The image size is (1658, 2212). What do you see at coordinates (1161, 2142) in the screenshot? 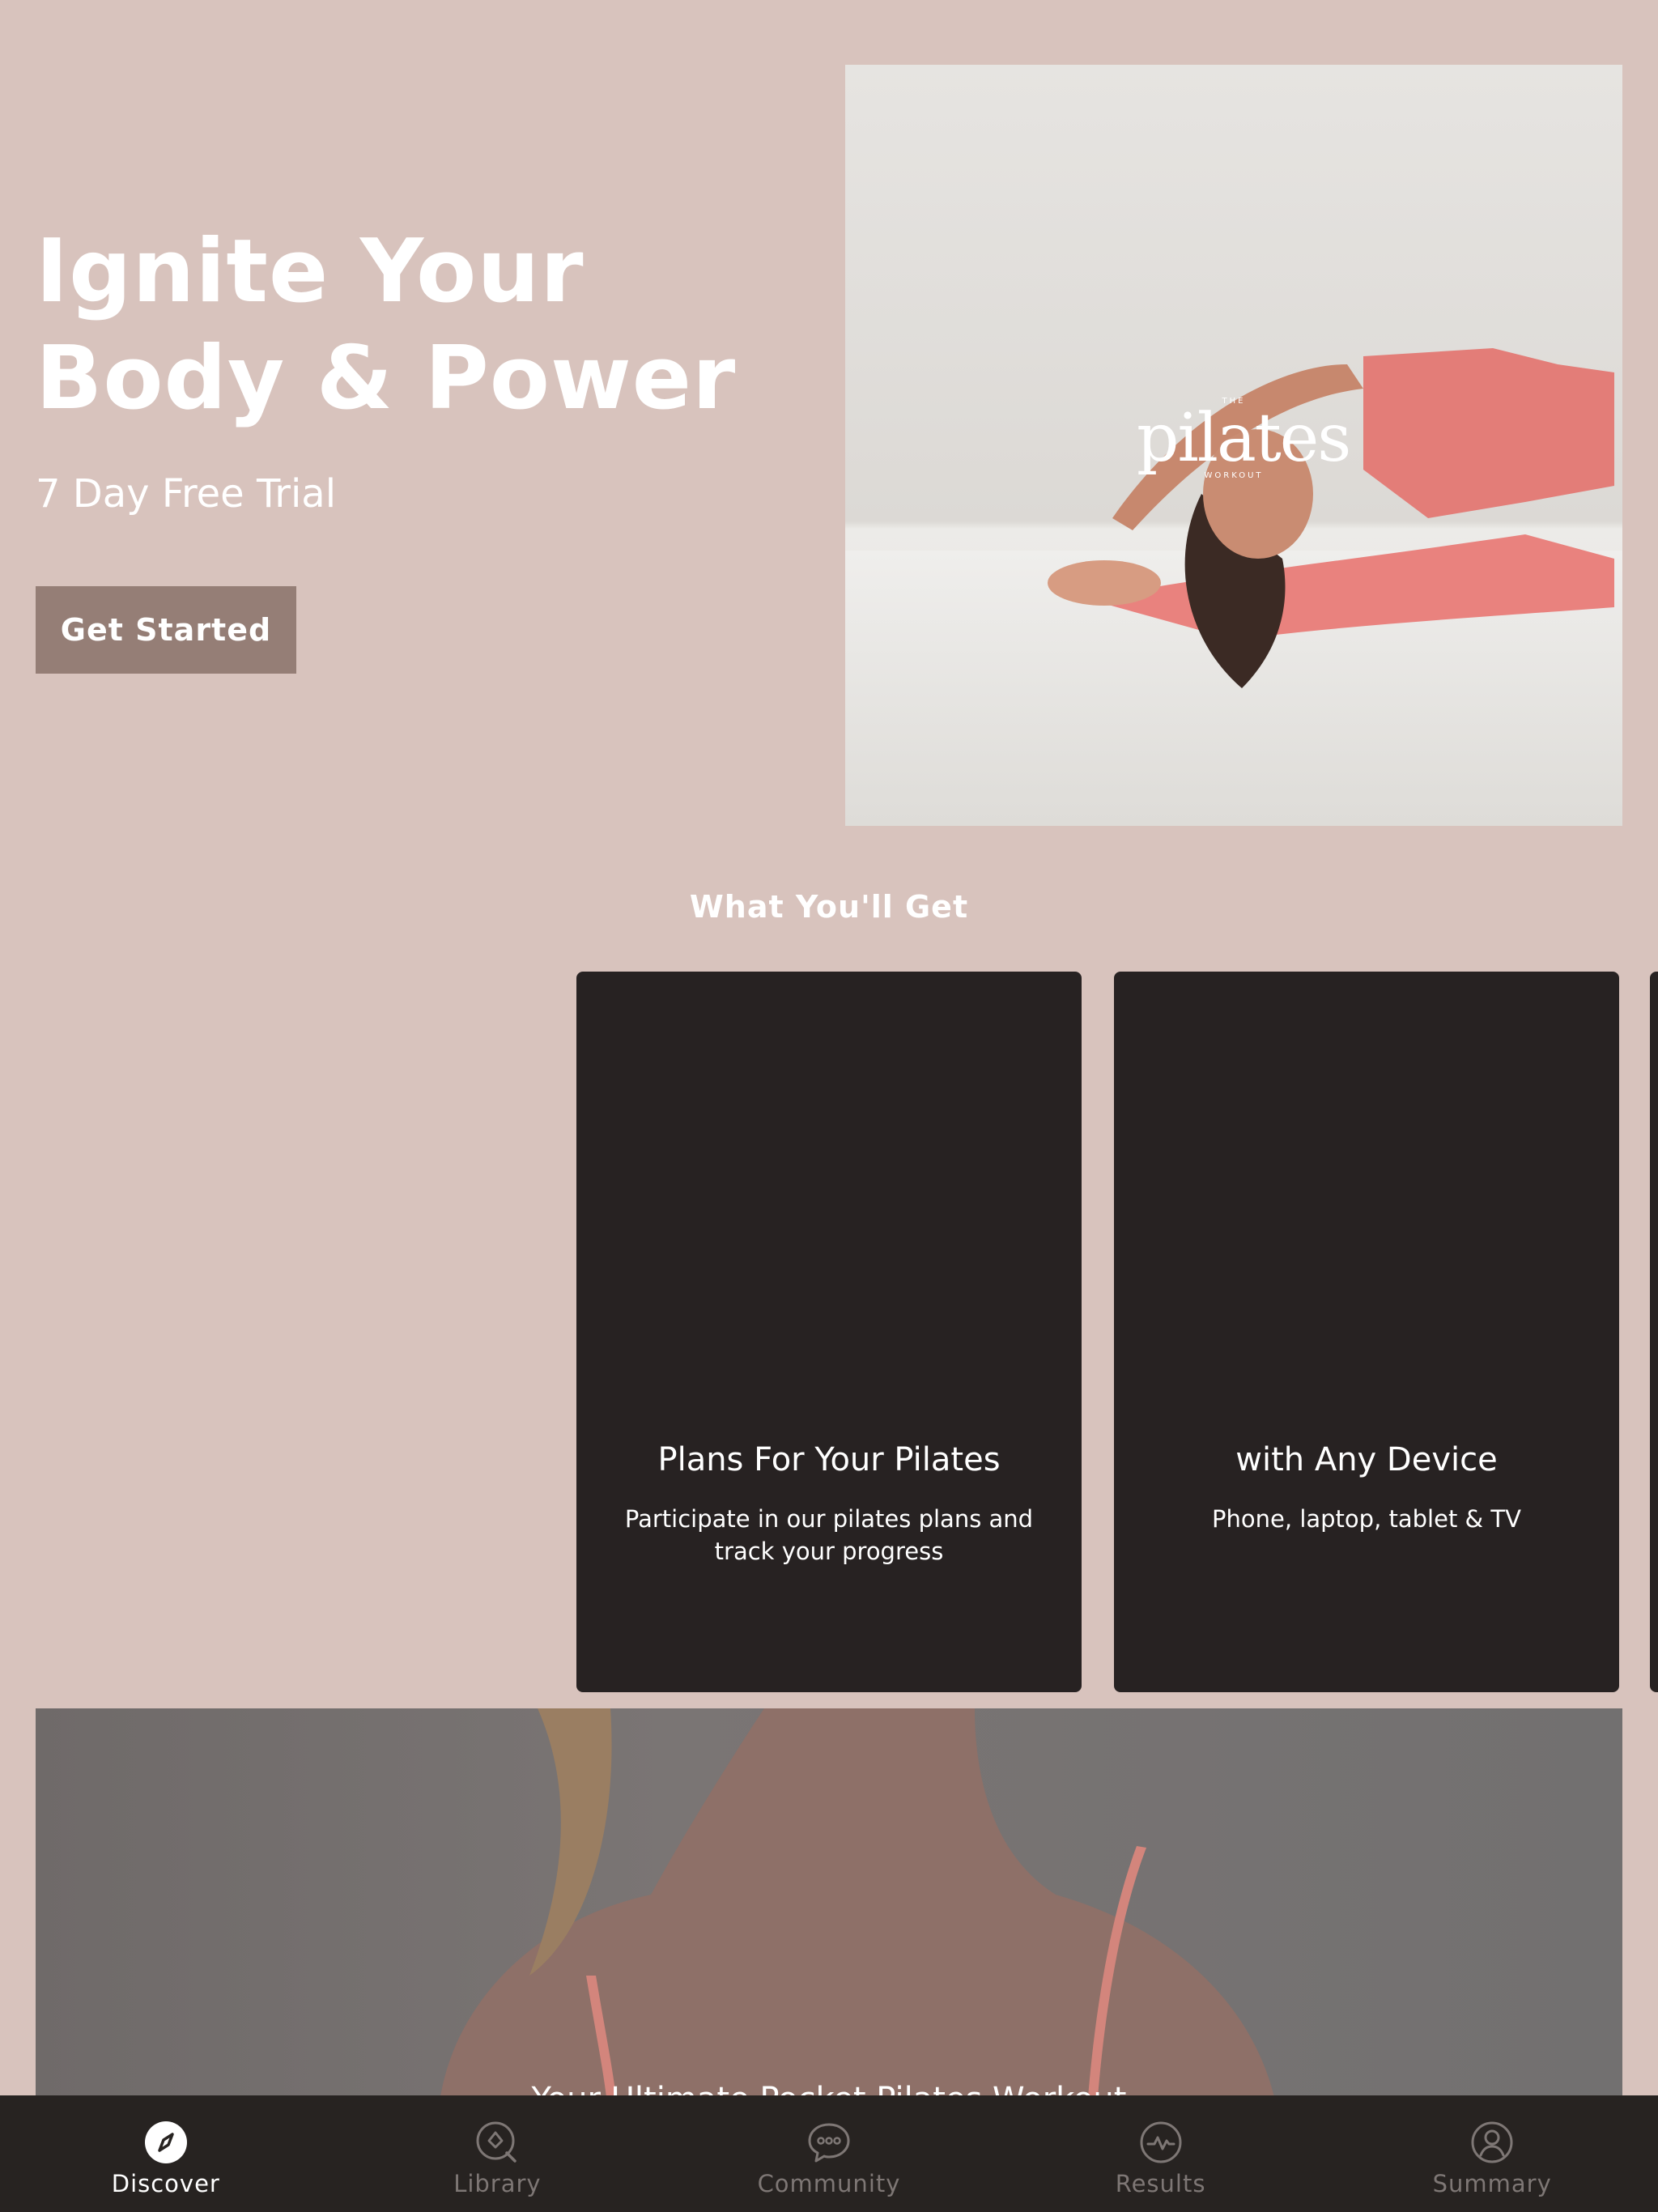
I see `activity-icon` at bounding box center [1161, 2142].